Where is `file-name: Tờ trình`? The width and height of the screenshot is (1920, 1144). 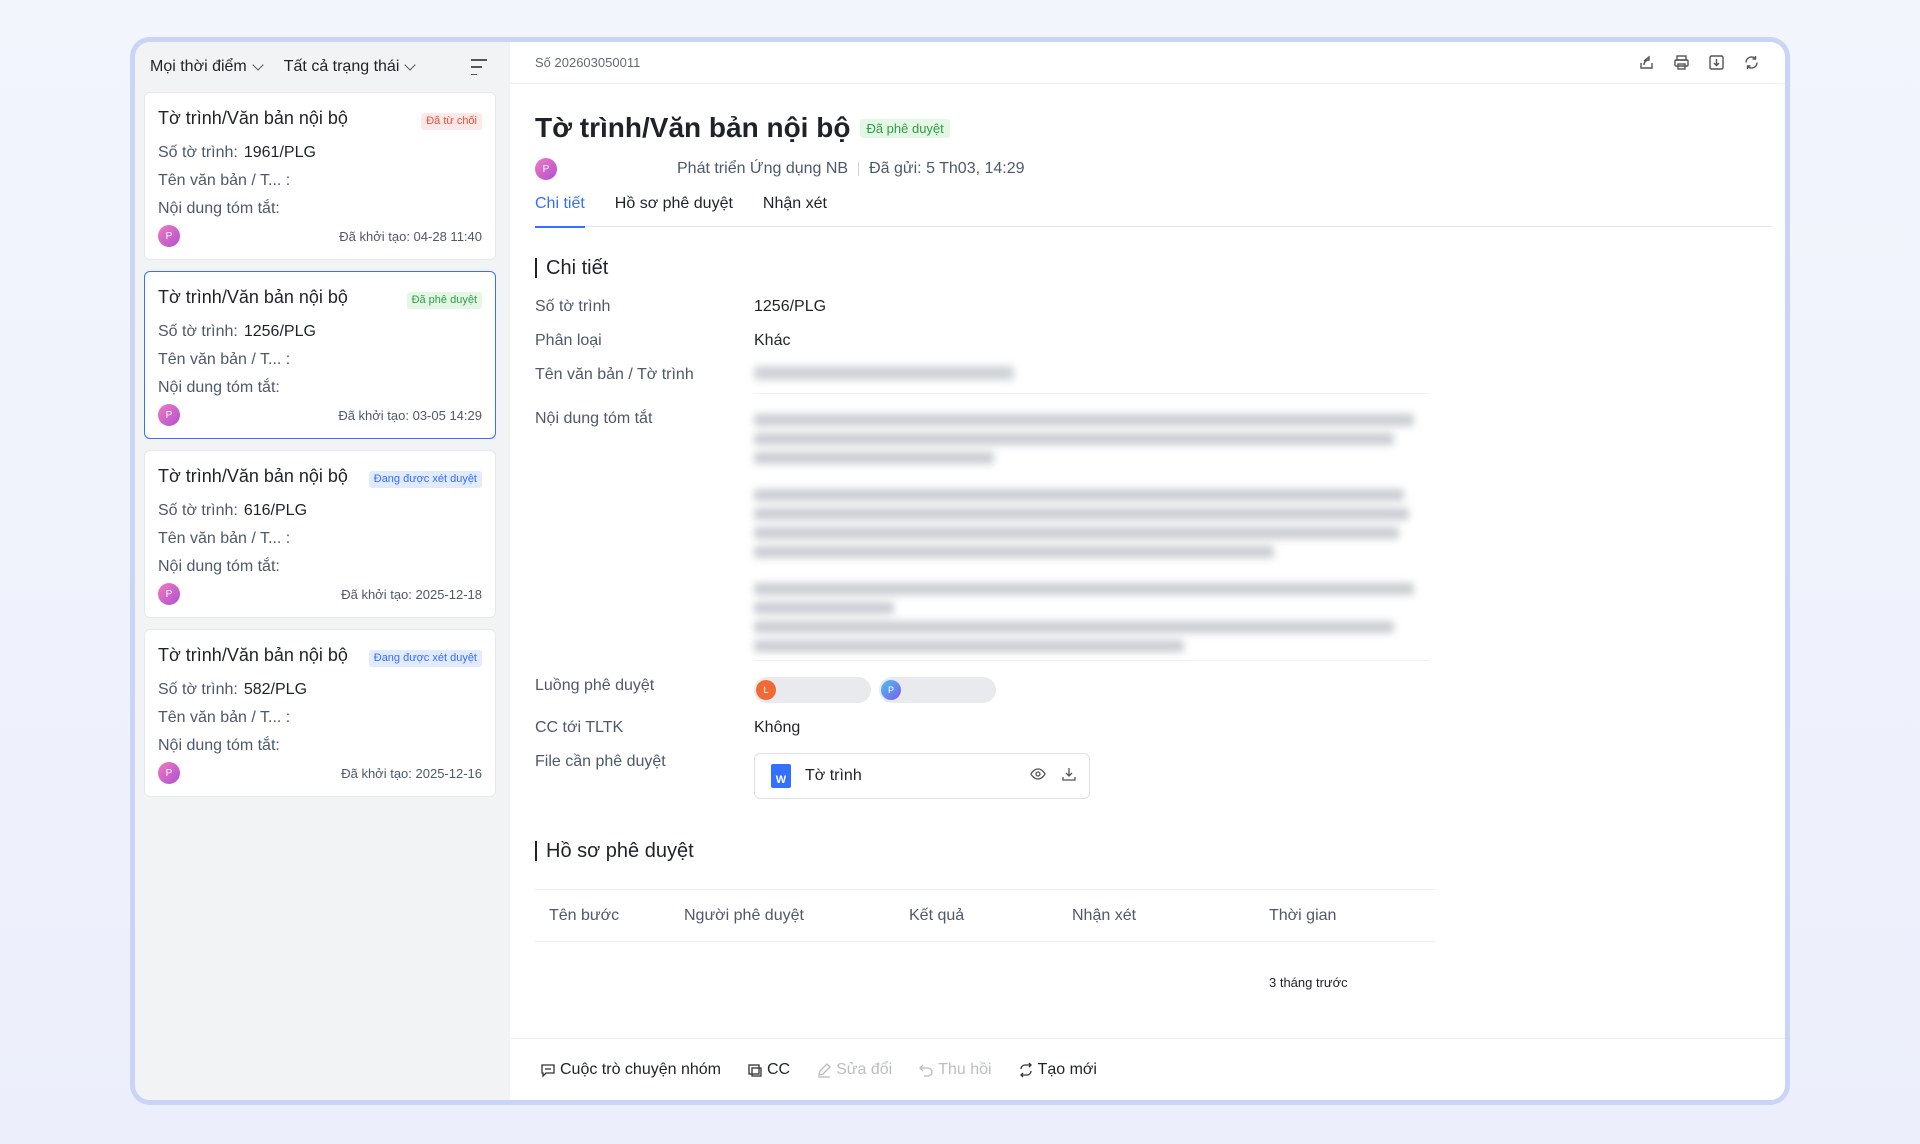 file-name: Tờ trình is located at coordinates (833, 775).